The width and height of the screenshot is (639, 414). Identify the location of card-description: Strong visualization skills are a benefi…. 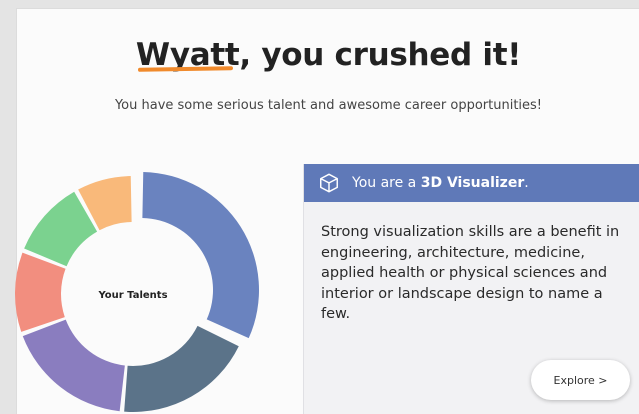
(470, 273).